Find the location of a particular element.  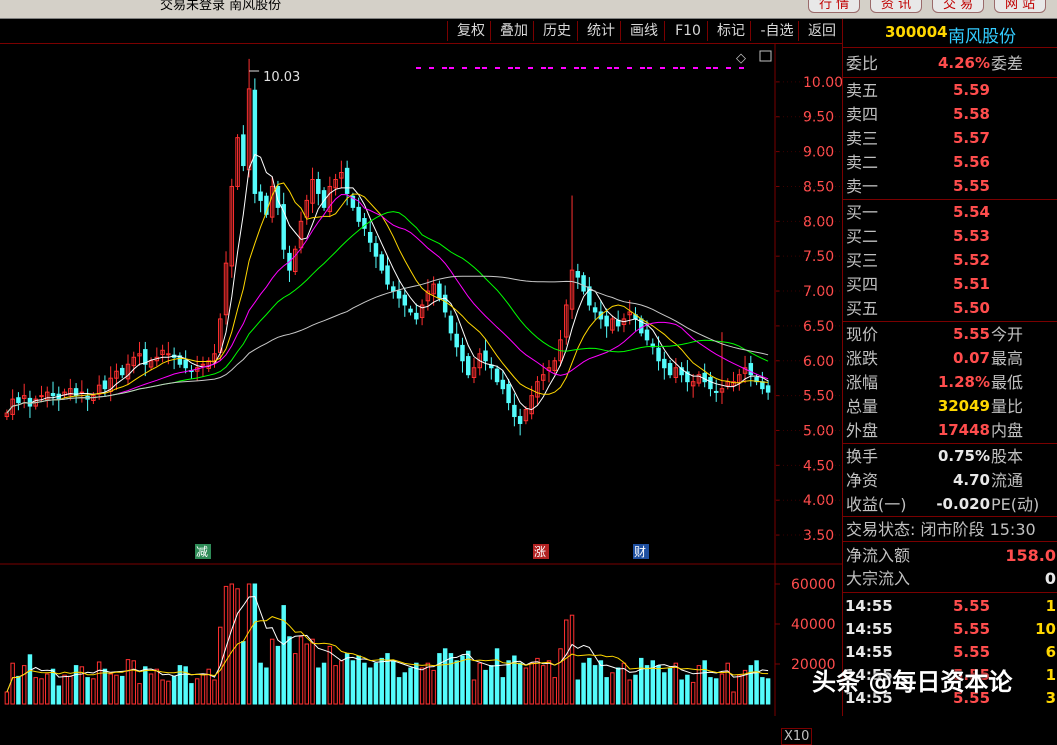

bid-row-5-label: 买五 is located at coordinates (862, 308).